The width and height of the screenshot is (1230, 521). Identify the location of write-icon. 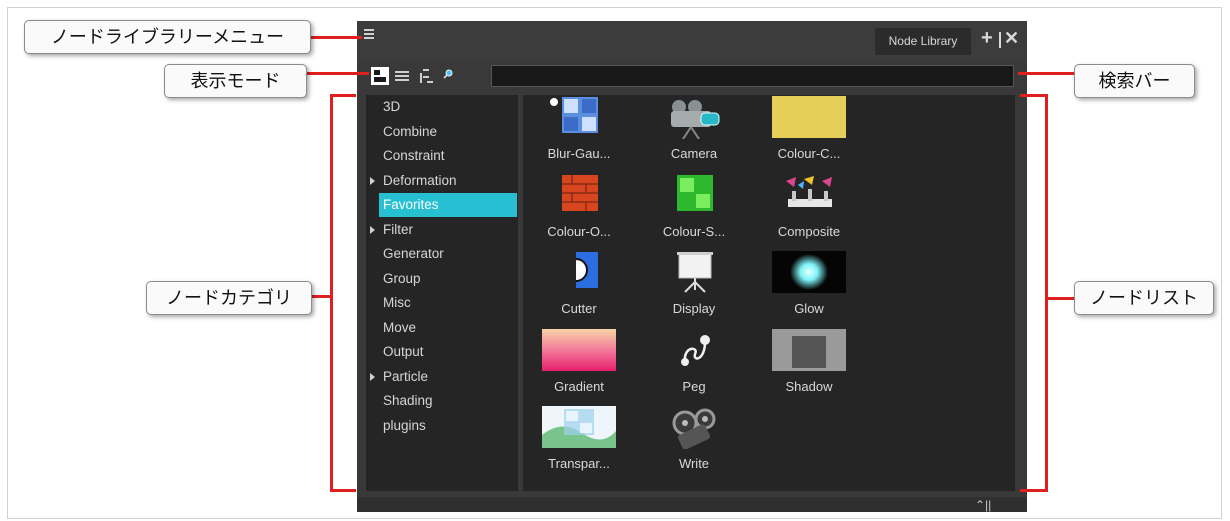
(694, 427).